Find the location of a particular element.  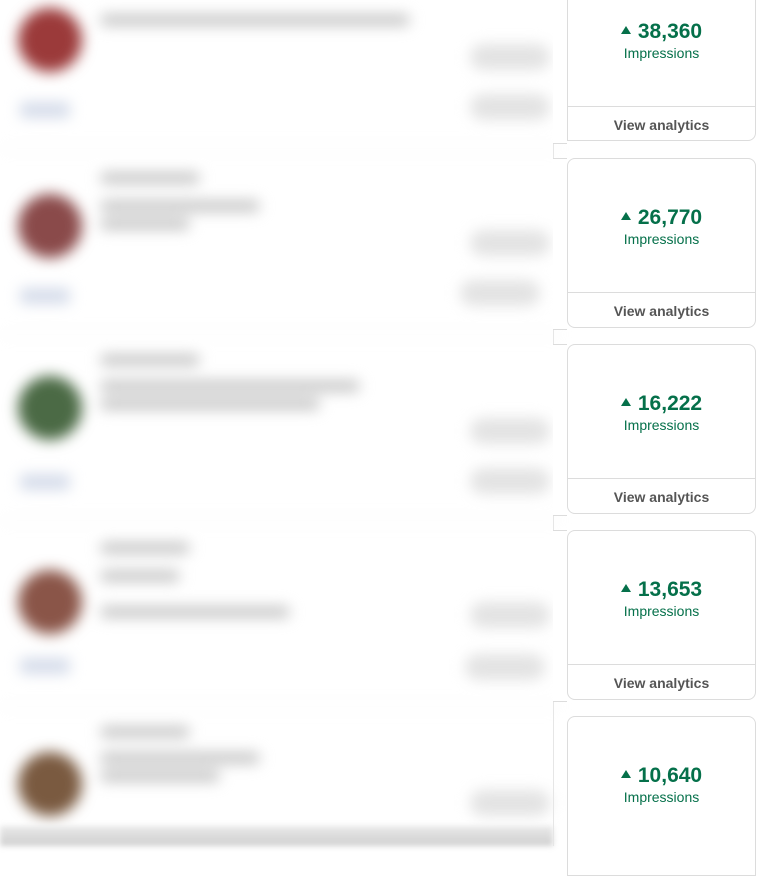

impressions-stat: 38,360 Impressions is located at coordinates (661, 40).